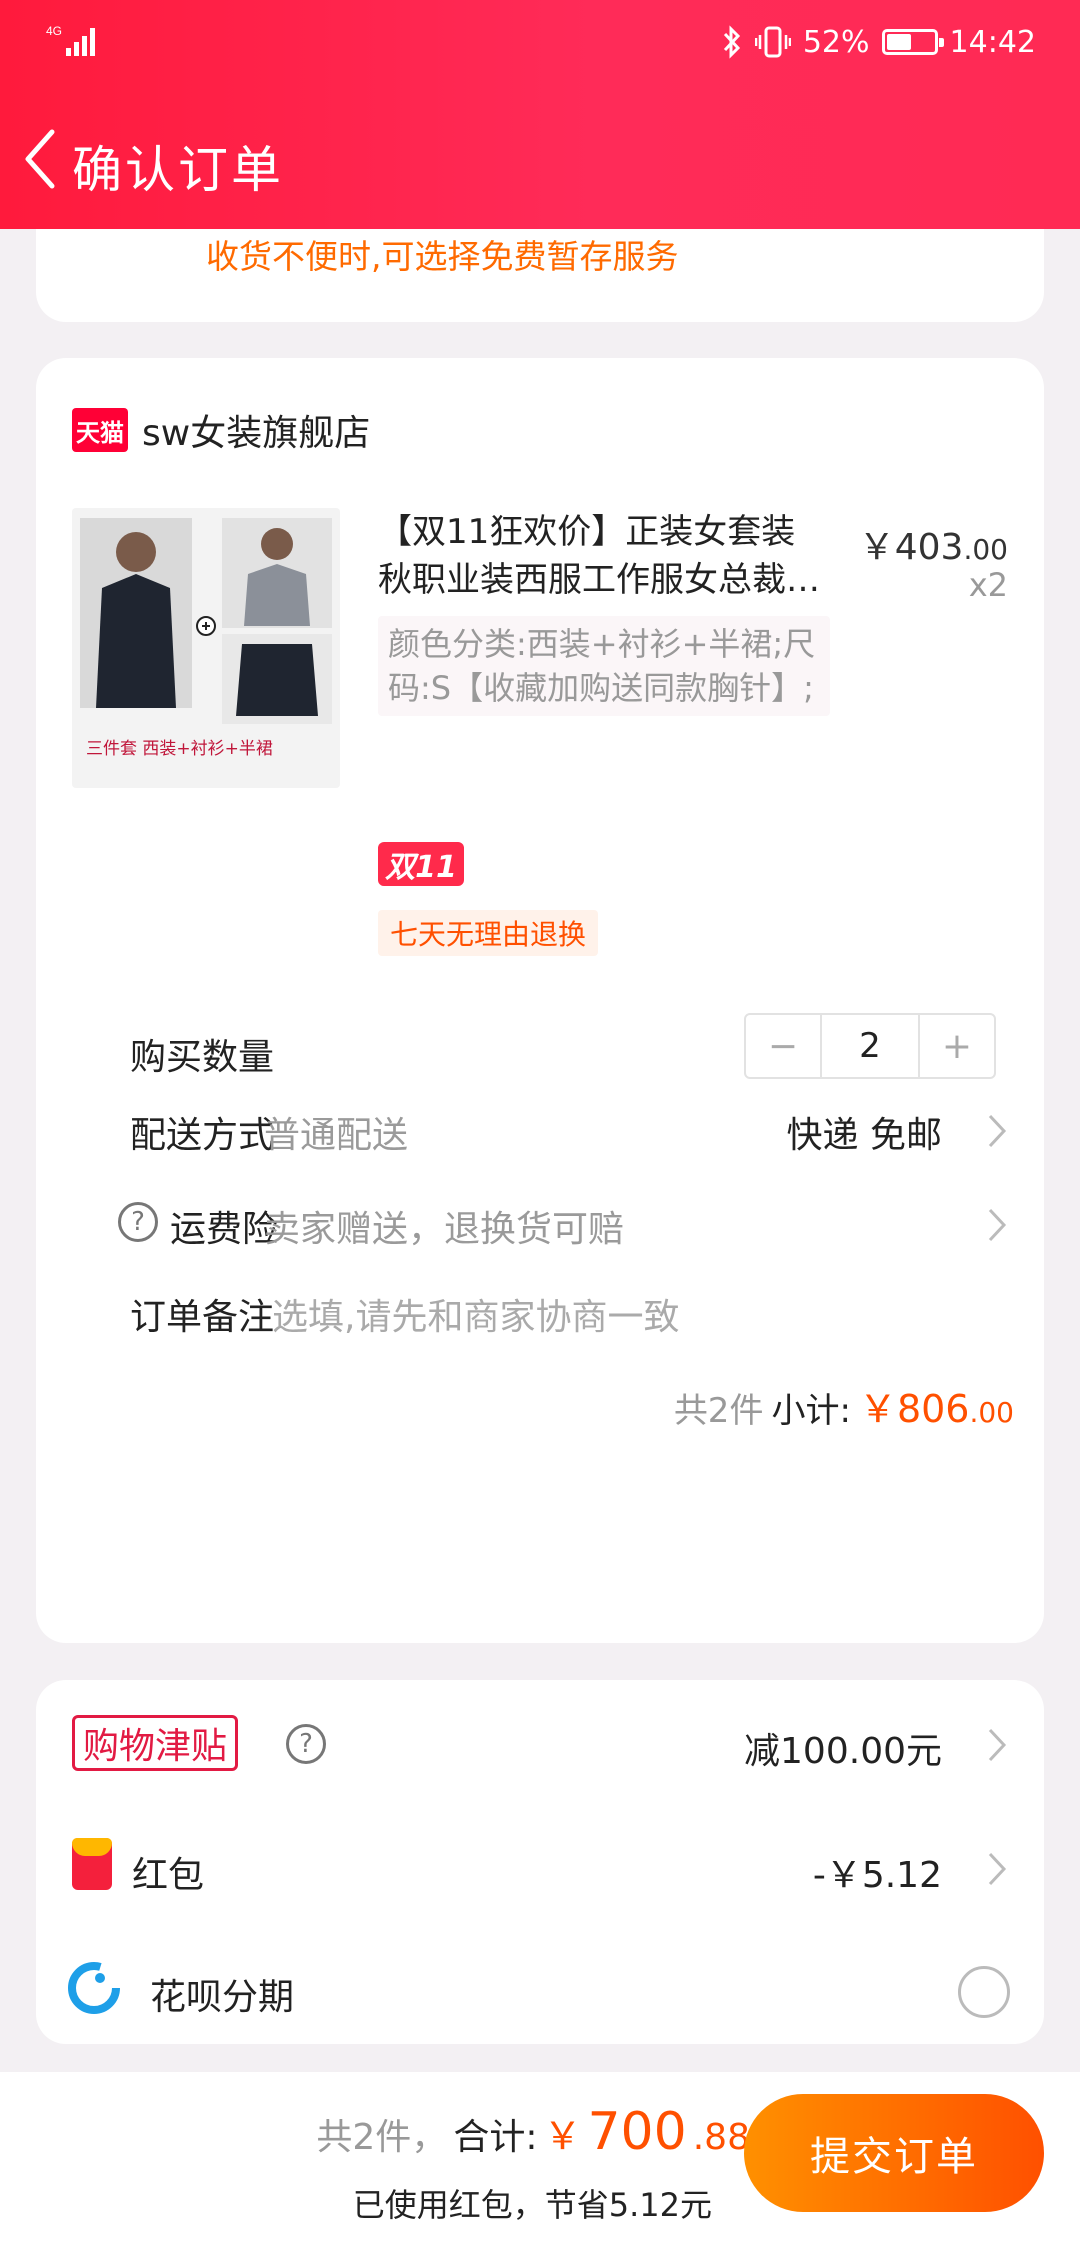 This screenshot has width=1080, height=2244. What do you see at coordinates (985, 549) in the screenshot?
I see `price-dec: .00` at bounding box center [985, 549].